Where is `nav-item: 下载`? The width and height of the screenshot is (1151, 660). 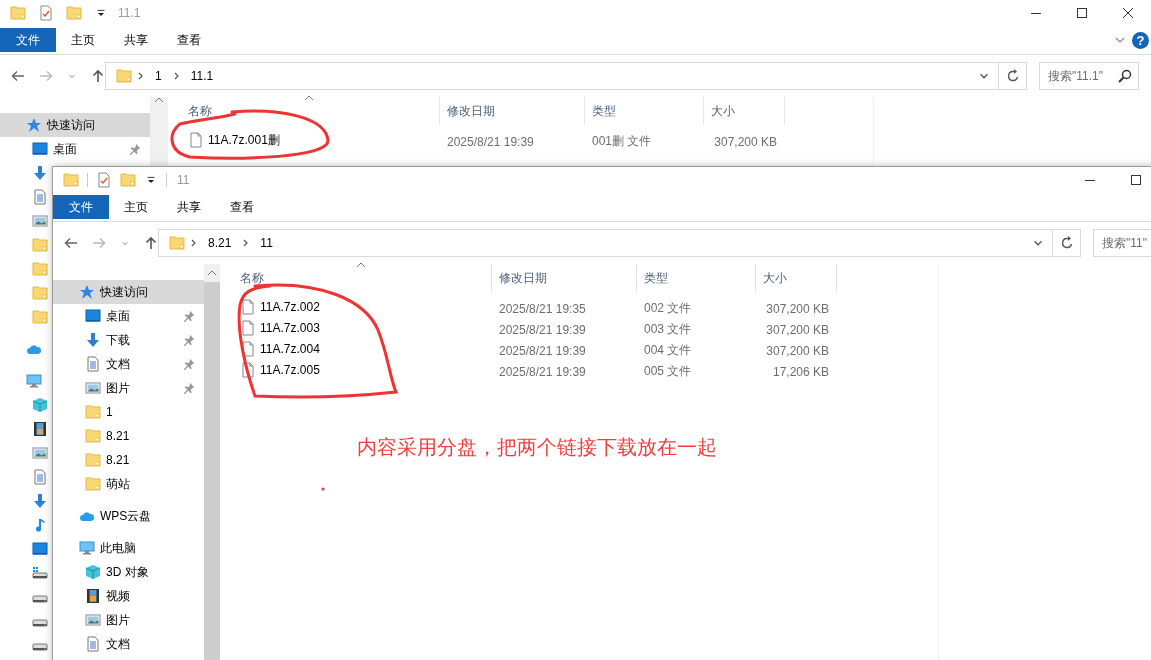
nav-item: 下载 is located at coordinates (128, 340).